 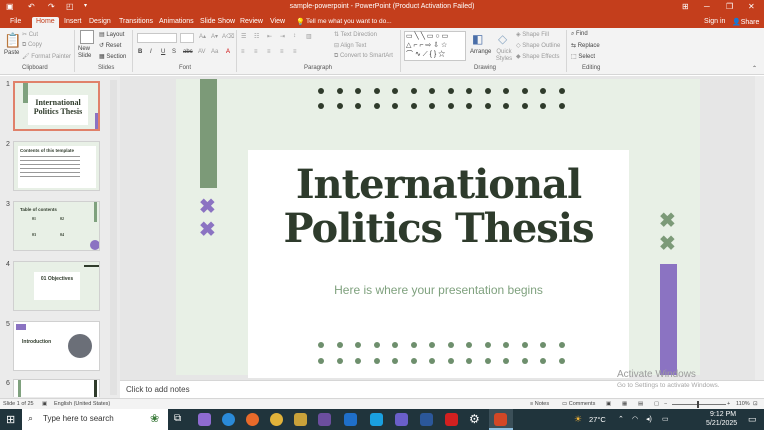 What do you see at coordinates (269, 36) in the screenshot?
I see `decrease-indent-icon: ⇤` at bounding box center [269, 36].